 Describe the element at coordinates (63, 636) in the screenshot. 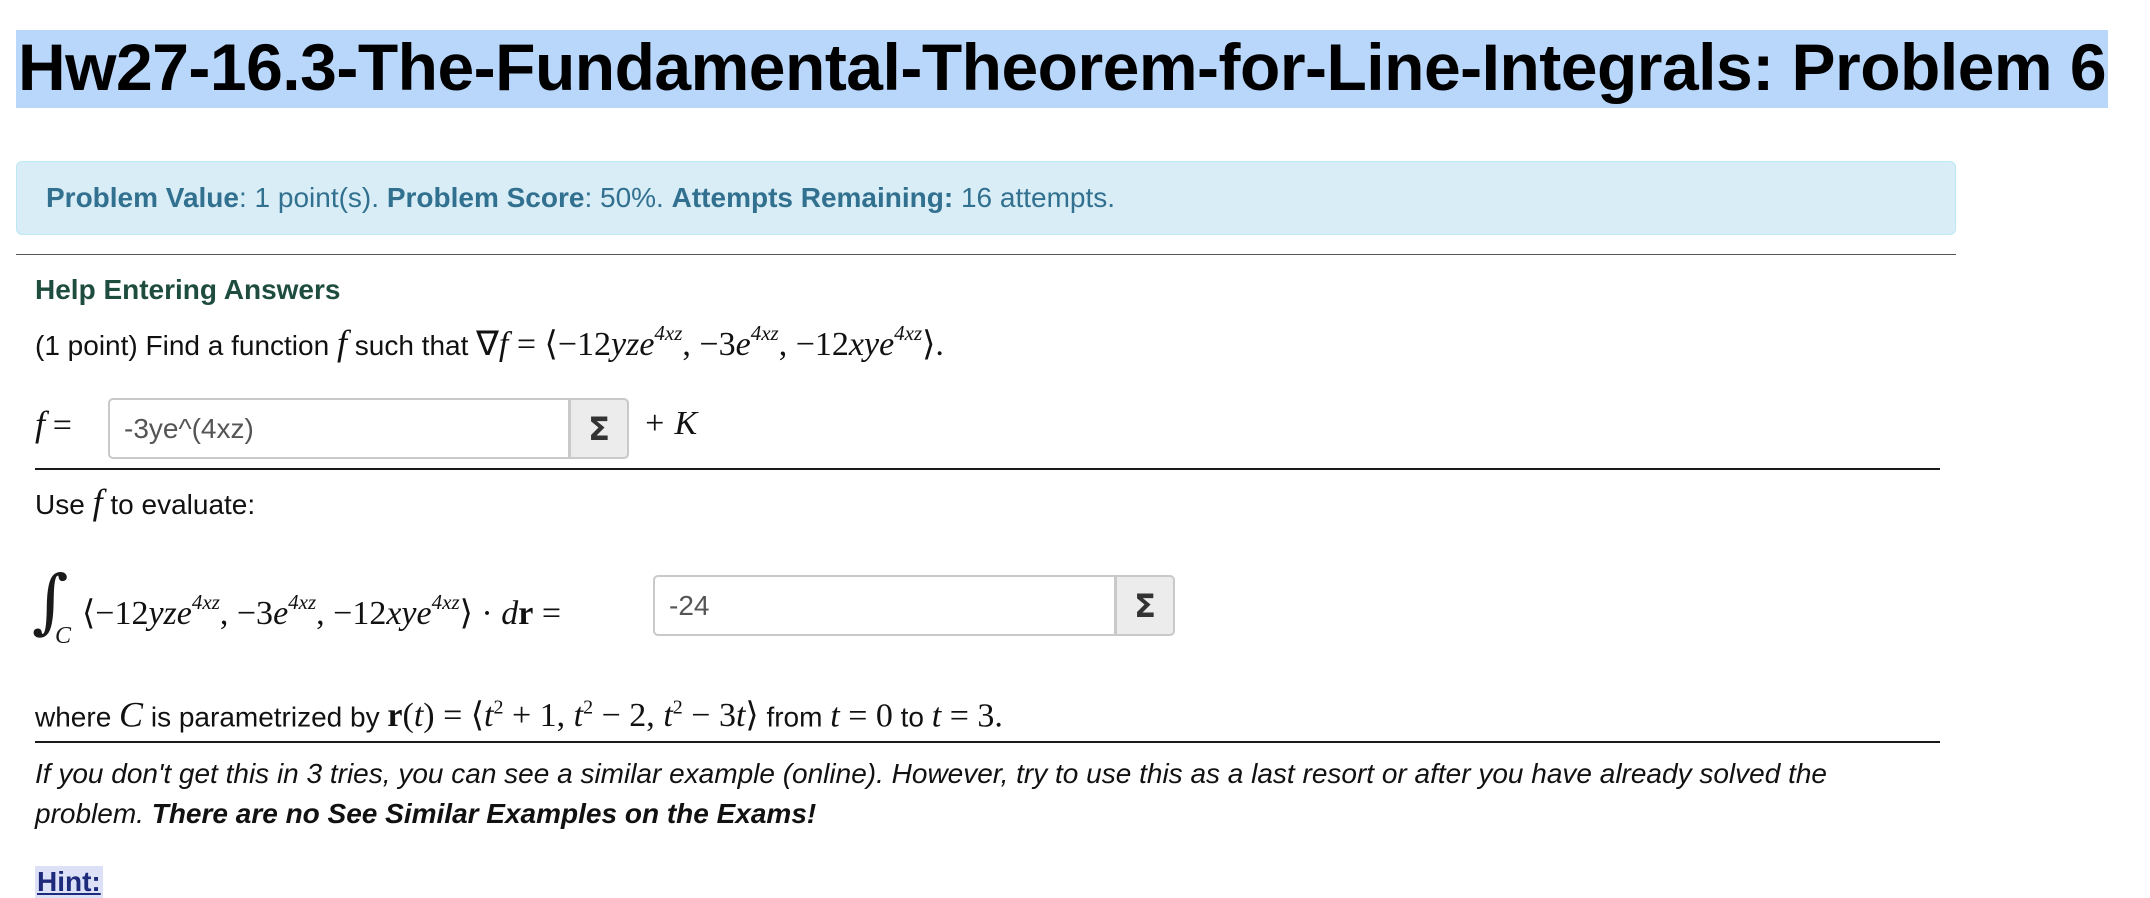

I see `contour-subscript: C` at that location.